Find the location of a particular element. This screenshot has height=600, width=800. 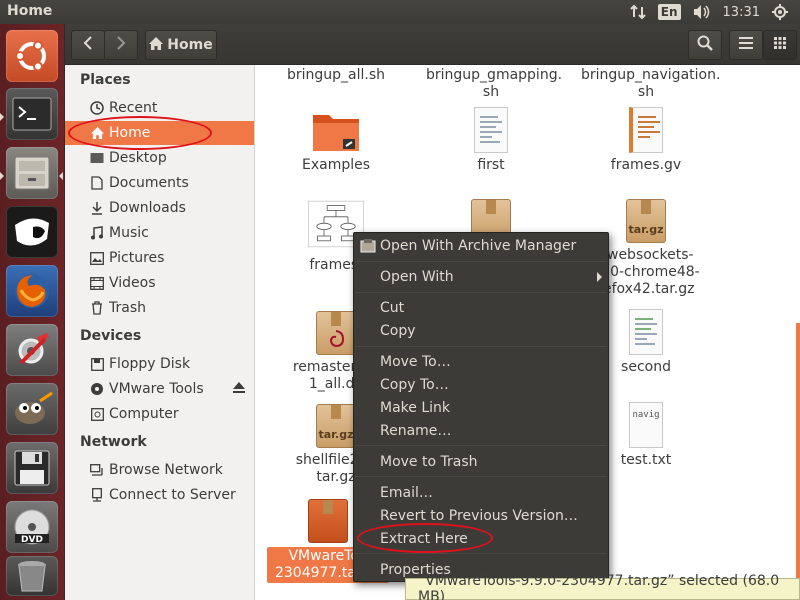

menu-item-open-with: Open With is located at coordinates (481, 277).